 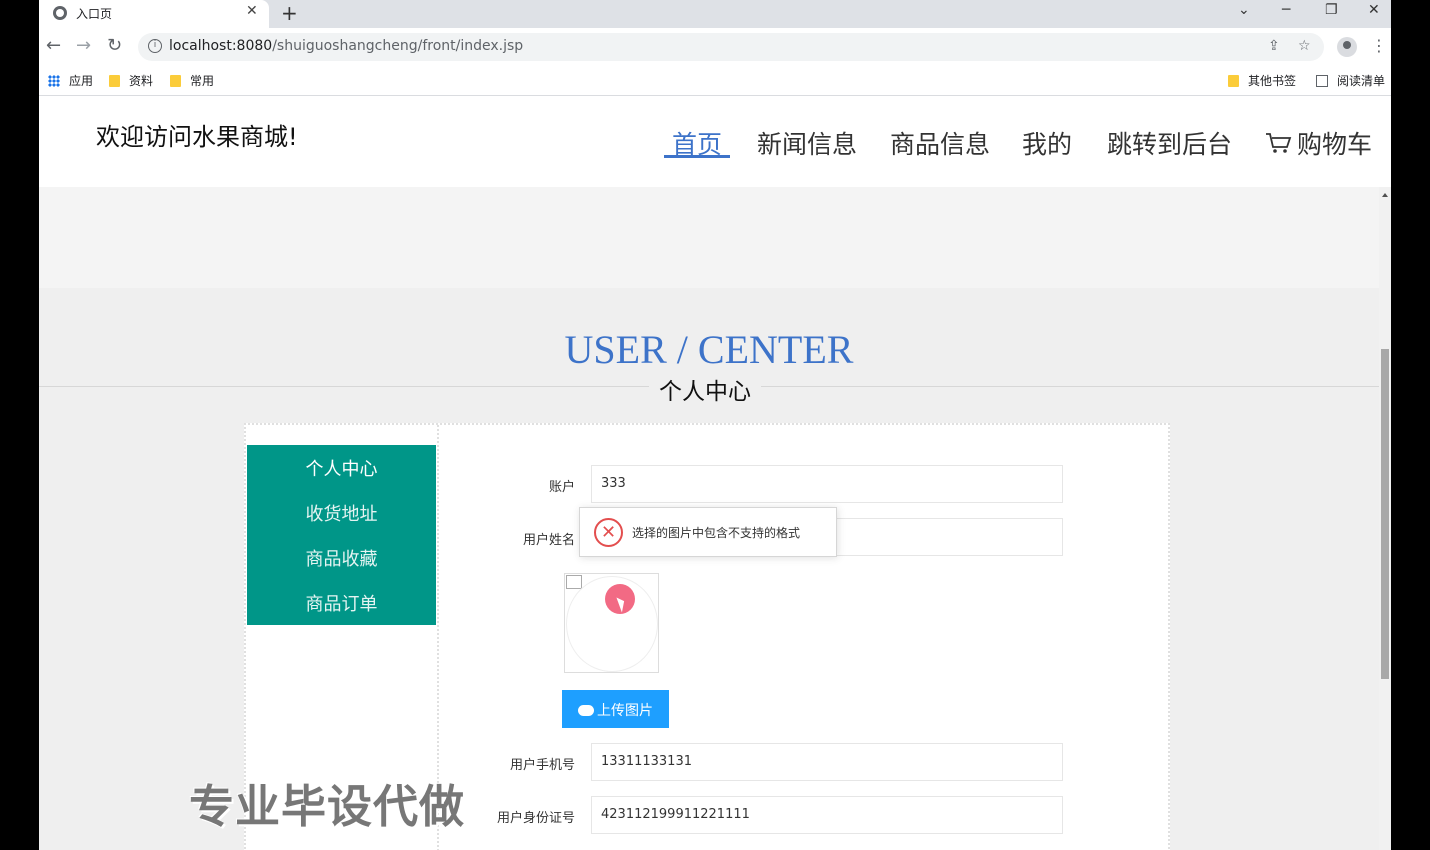 What do you see at coordinates (94, 14) in the screenshot?
I see `tab-title: 入口页` at bounding box center [94, 14].